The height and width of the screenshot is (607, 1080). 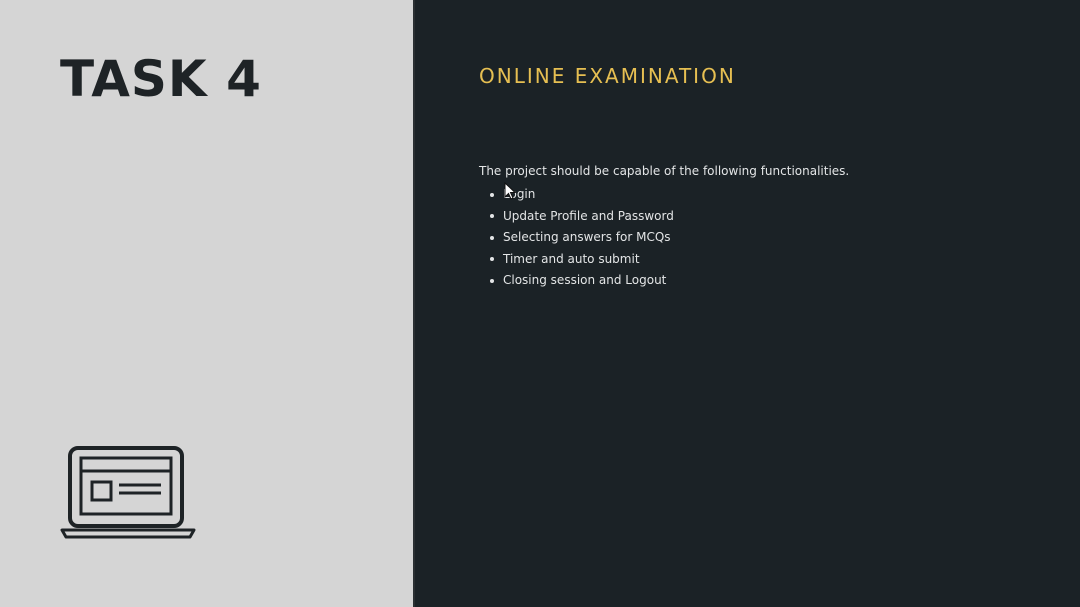 What do you see at coordinates (510, 191) in the screenshot?
I see `mouse-cursor-icon` at bounding box center [510, 191].